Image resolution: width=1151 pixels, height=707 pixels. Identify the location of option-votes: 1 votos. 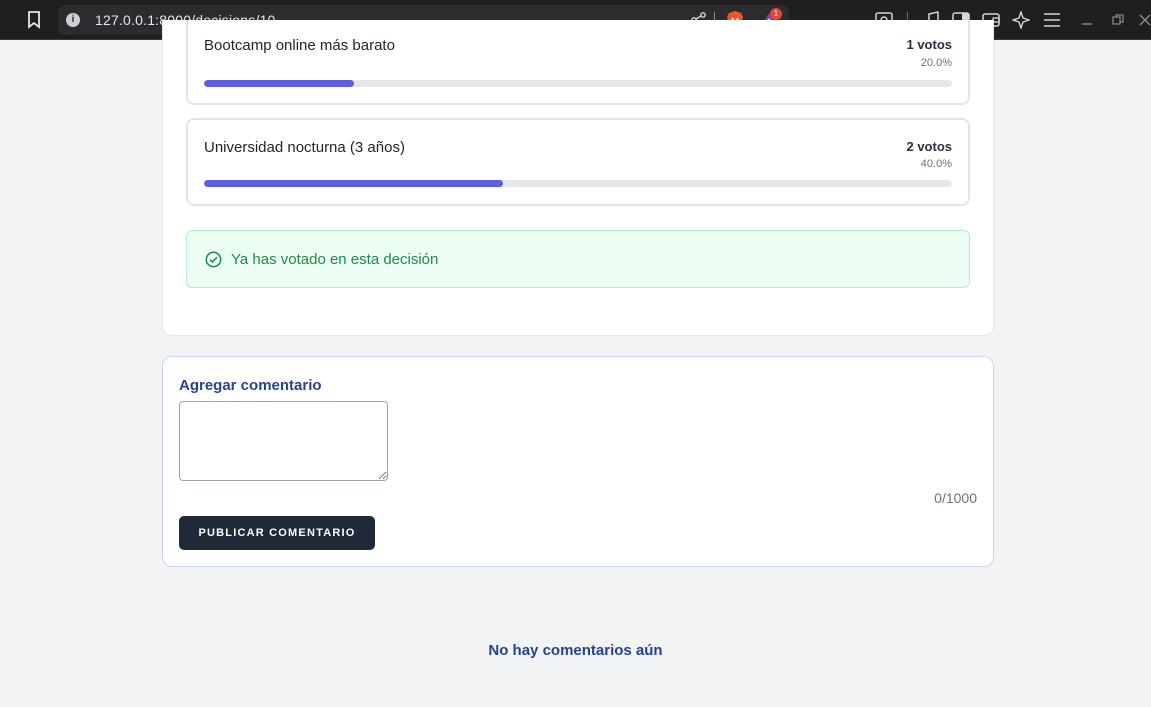
(929, 44).